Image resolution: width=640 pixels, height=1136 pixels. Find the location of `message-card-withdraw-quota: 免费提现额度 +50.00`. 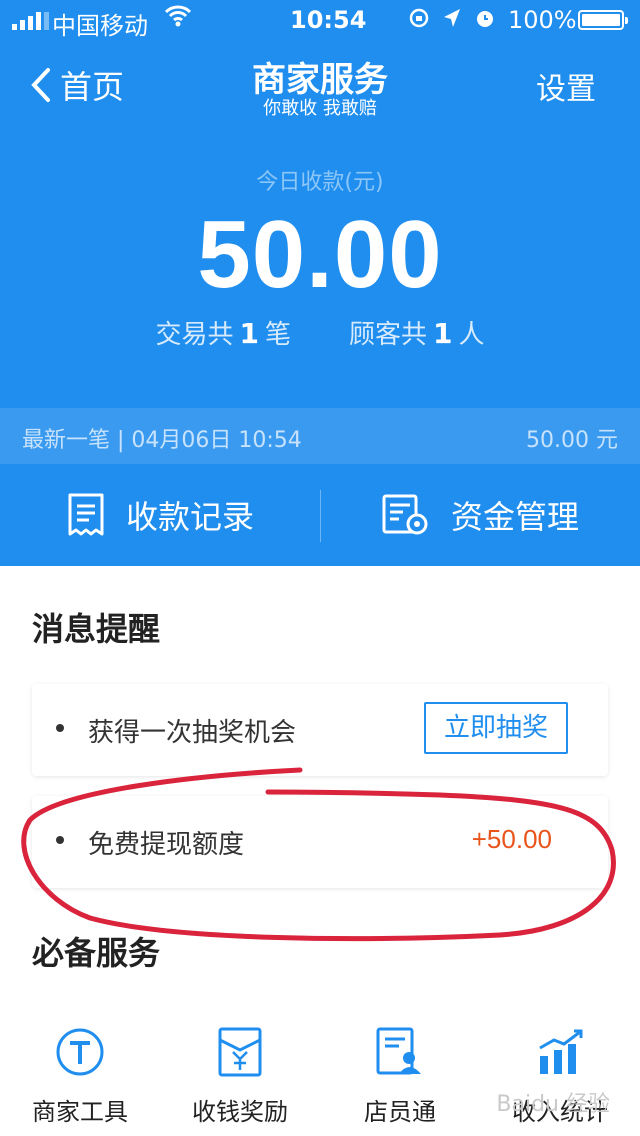

message-card-withdraw-quota: 免费提现额度 +50.00 is located at coordinates (320, 842).